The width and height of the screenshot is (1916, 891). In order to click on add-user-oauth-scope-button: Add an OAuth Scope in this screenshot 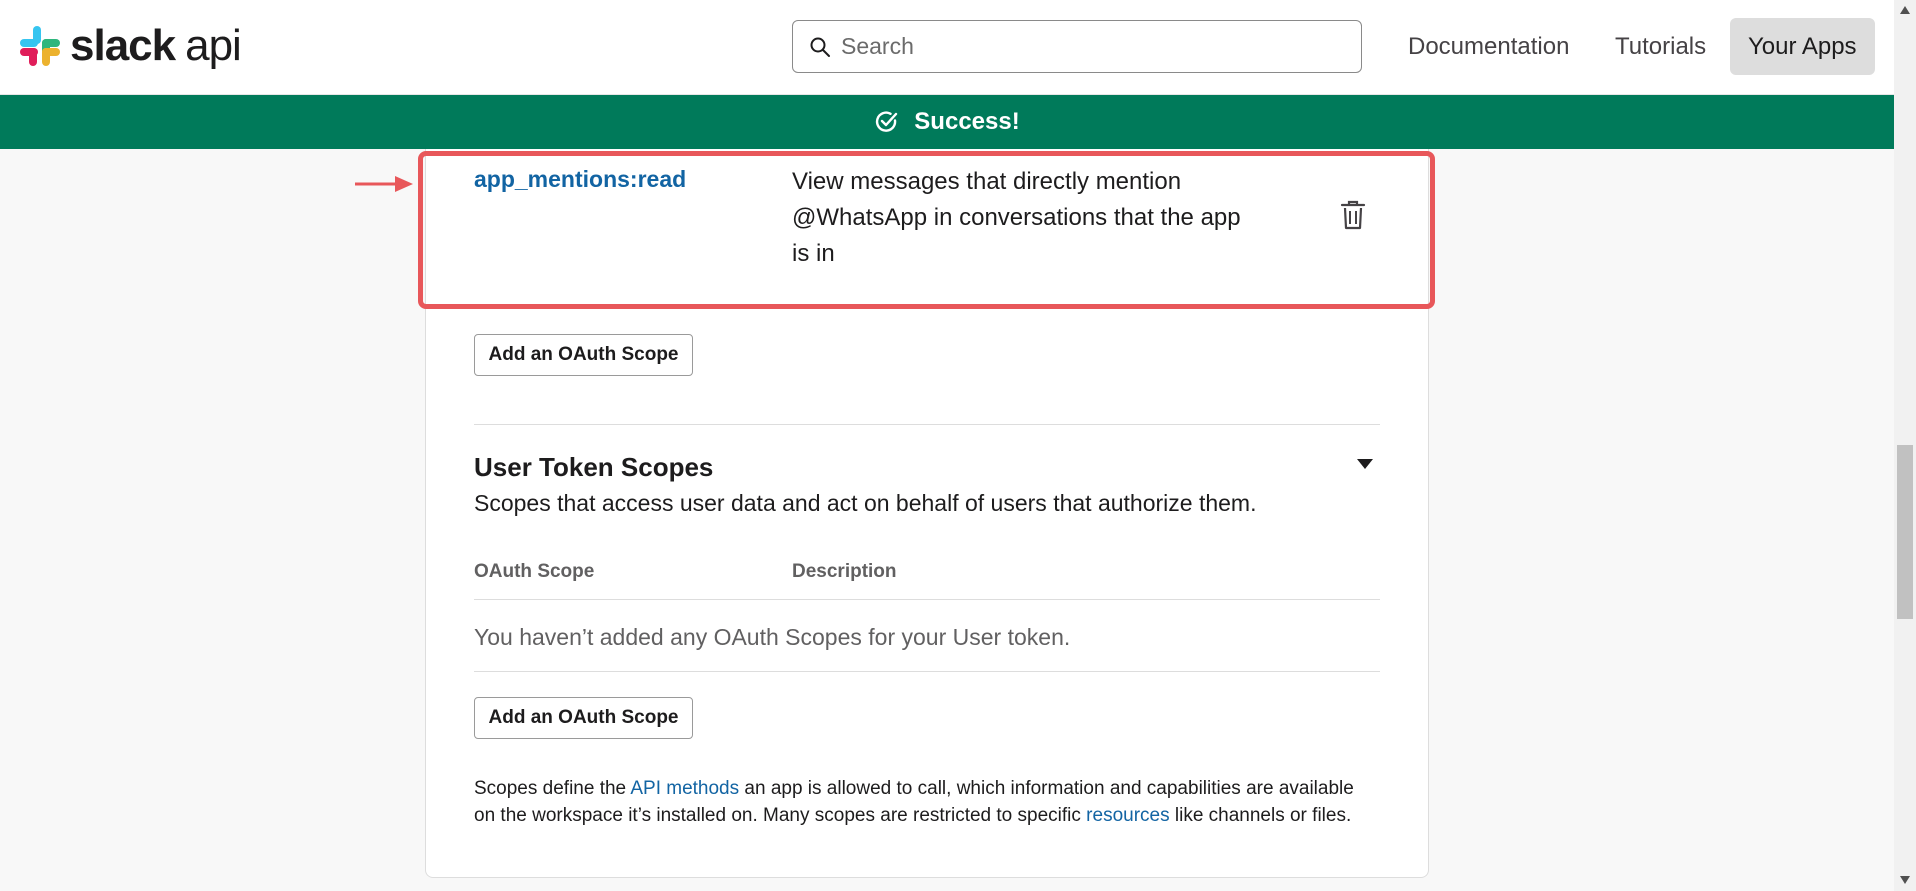, I will do `click(583, 718)`.